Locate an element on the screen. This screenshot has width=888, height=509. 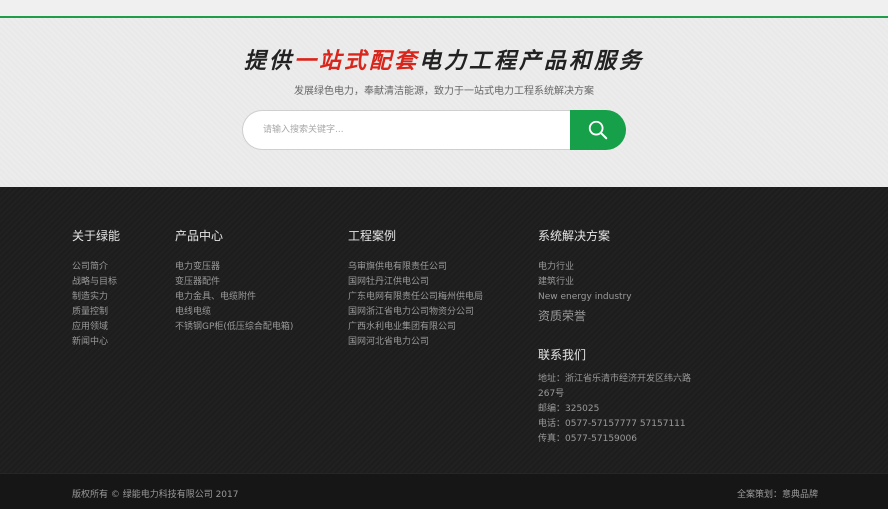
list-item: 公司简介 is located at coordinates (96, 267).